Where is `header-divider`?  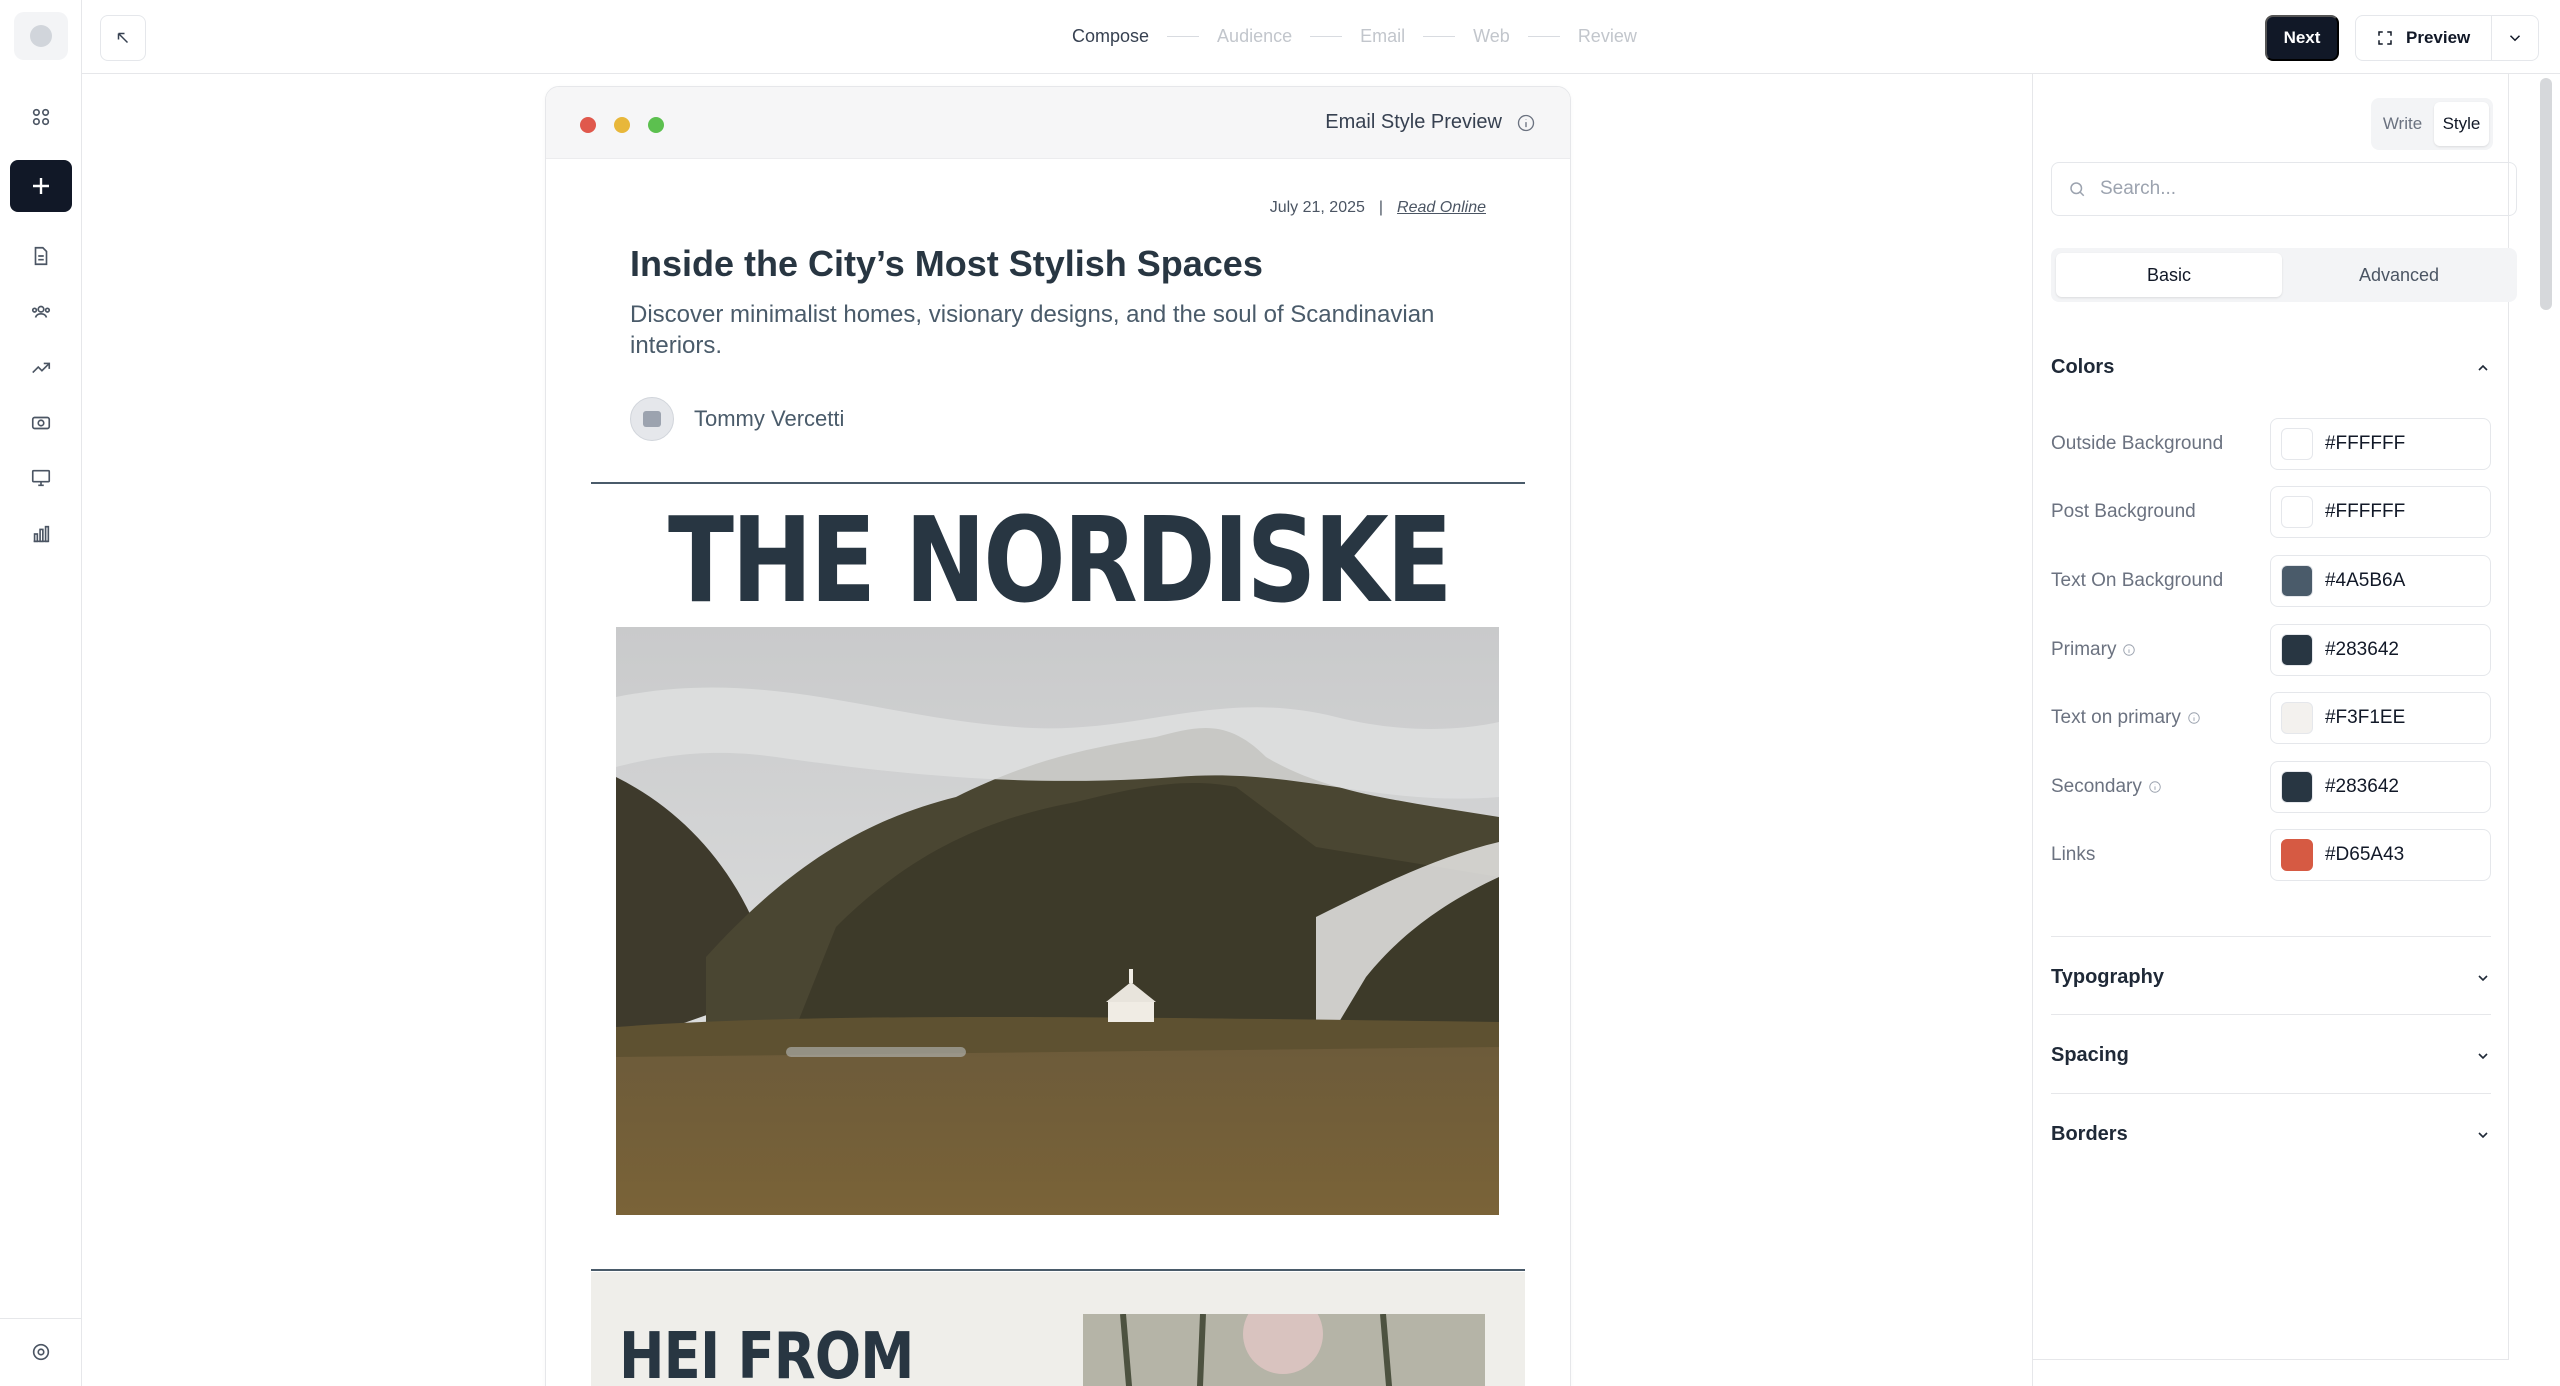 header-divider is located at coordinates (1058, 483).